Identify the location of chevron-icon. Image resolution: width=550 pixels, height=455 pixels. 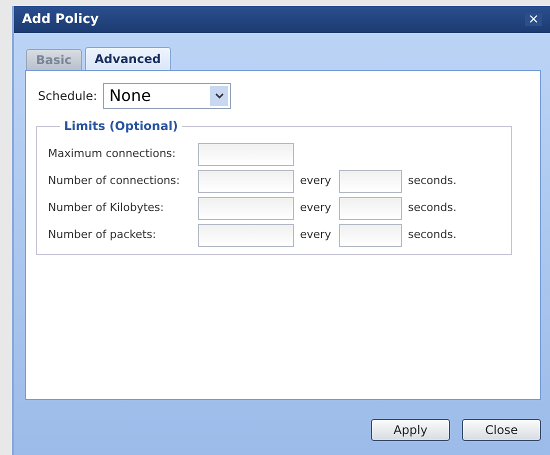
(219, 96).